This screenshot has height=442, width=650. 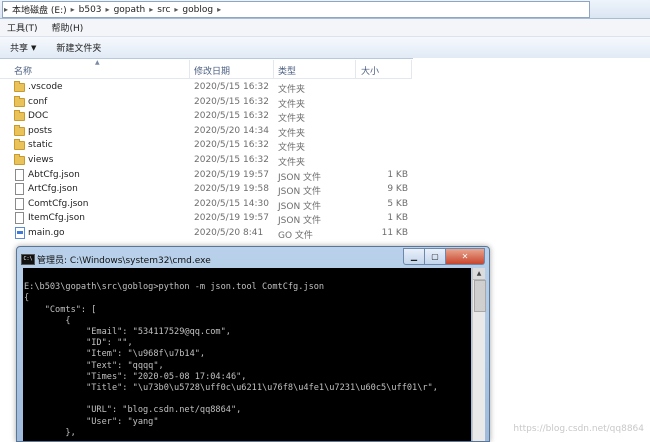 I want to click on column-header-row: ▲ 名称 修改日期 类型 大小, so click(x=206, y=69).